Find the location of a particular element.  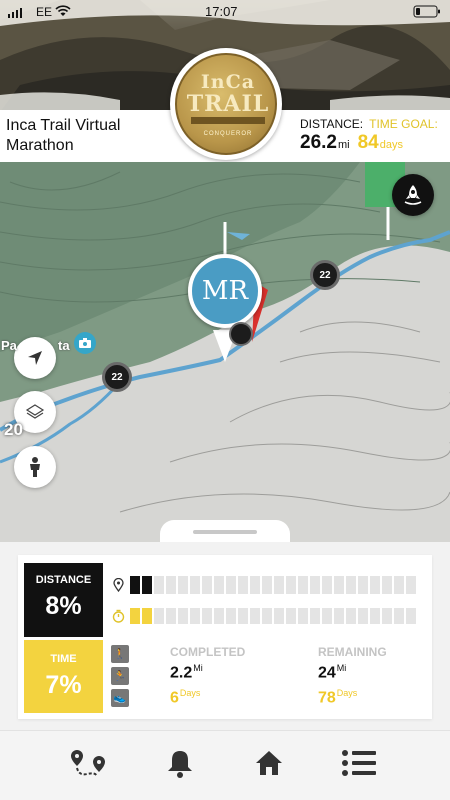

home-icon is located at coordinates (269, 763).